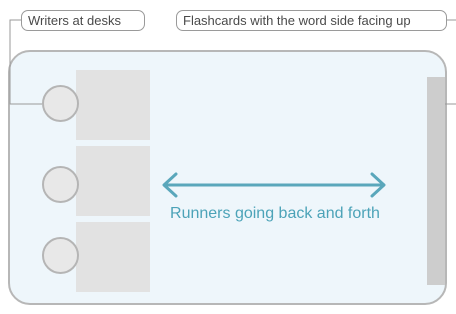 The height and width of the screenshot is (314, 456). I want to click on writers-leader-line, so click(25, 62).